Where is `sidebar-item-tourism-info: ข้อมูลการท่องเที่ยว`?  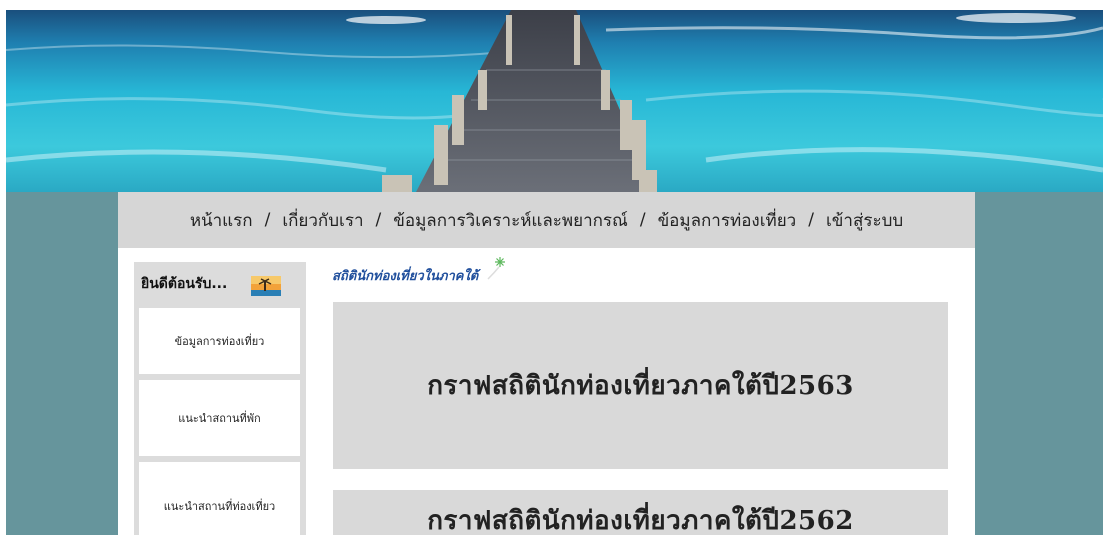 sidebar-item-tourism-info: ข้อมูลการท่องเที่ยว is located at coordinates (219, 341).